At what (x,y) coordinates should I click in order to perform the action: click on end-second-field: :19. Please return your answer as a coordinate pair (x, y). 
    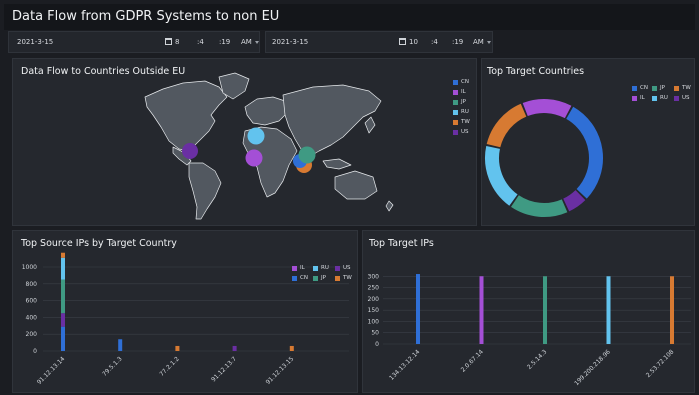
    Looking at the image, I should click on (457, 42).